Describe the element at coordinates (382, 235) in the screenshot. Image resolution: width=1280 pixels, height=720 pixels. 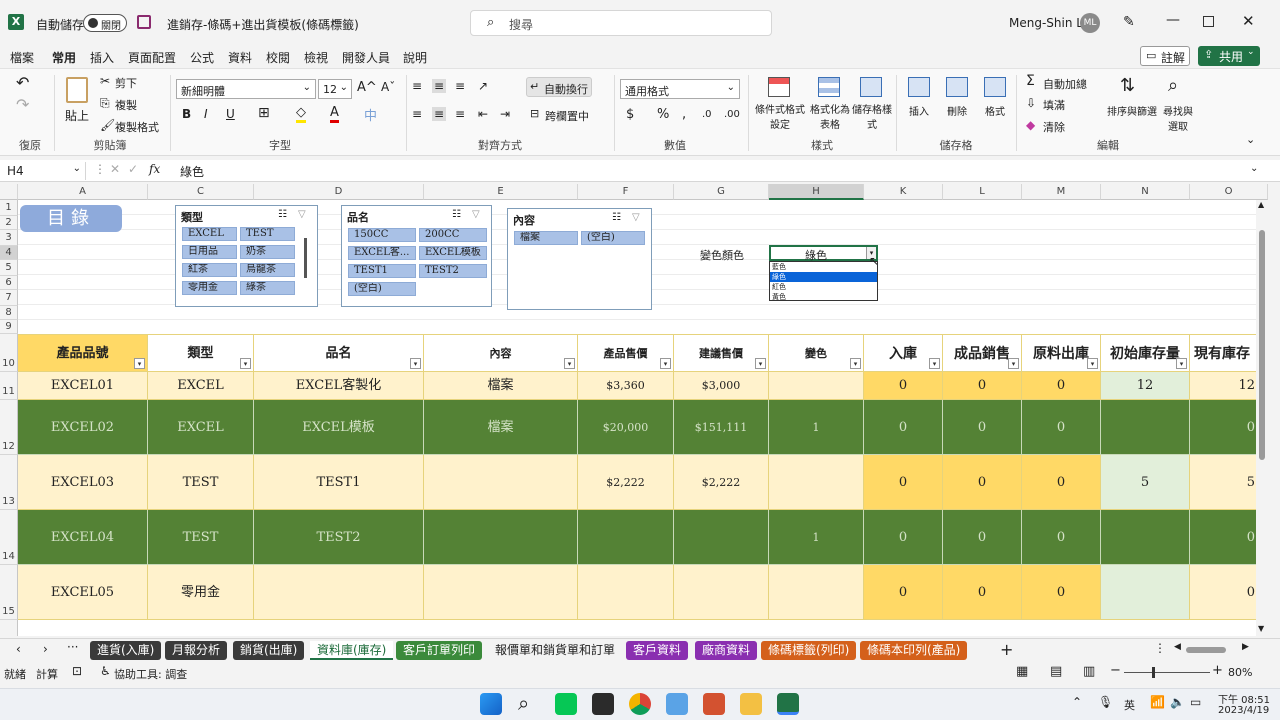
I see `slicer-name-item: 150CC` at that location.